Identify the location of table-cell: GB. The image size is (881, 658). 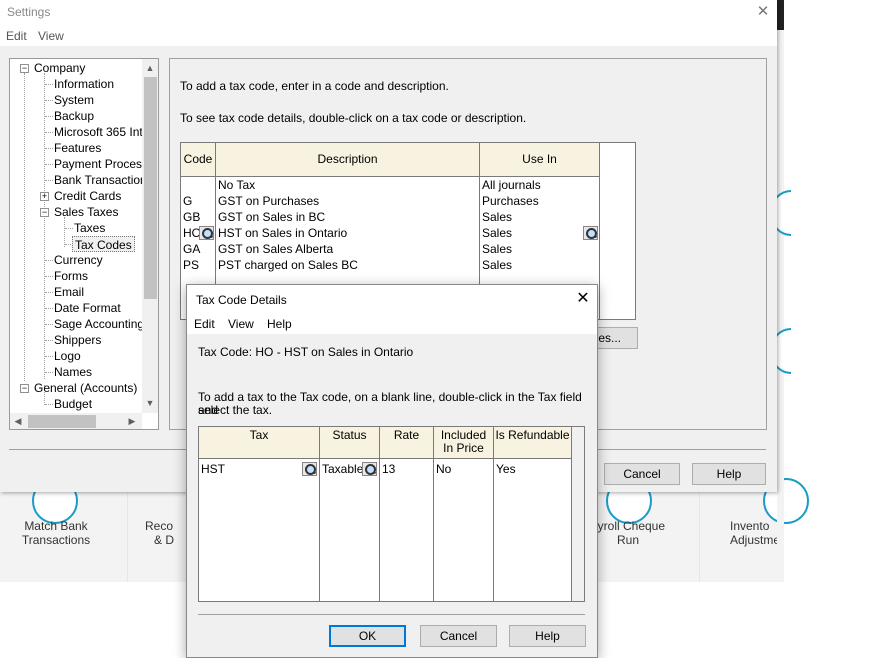
(191, 217).